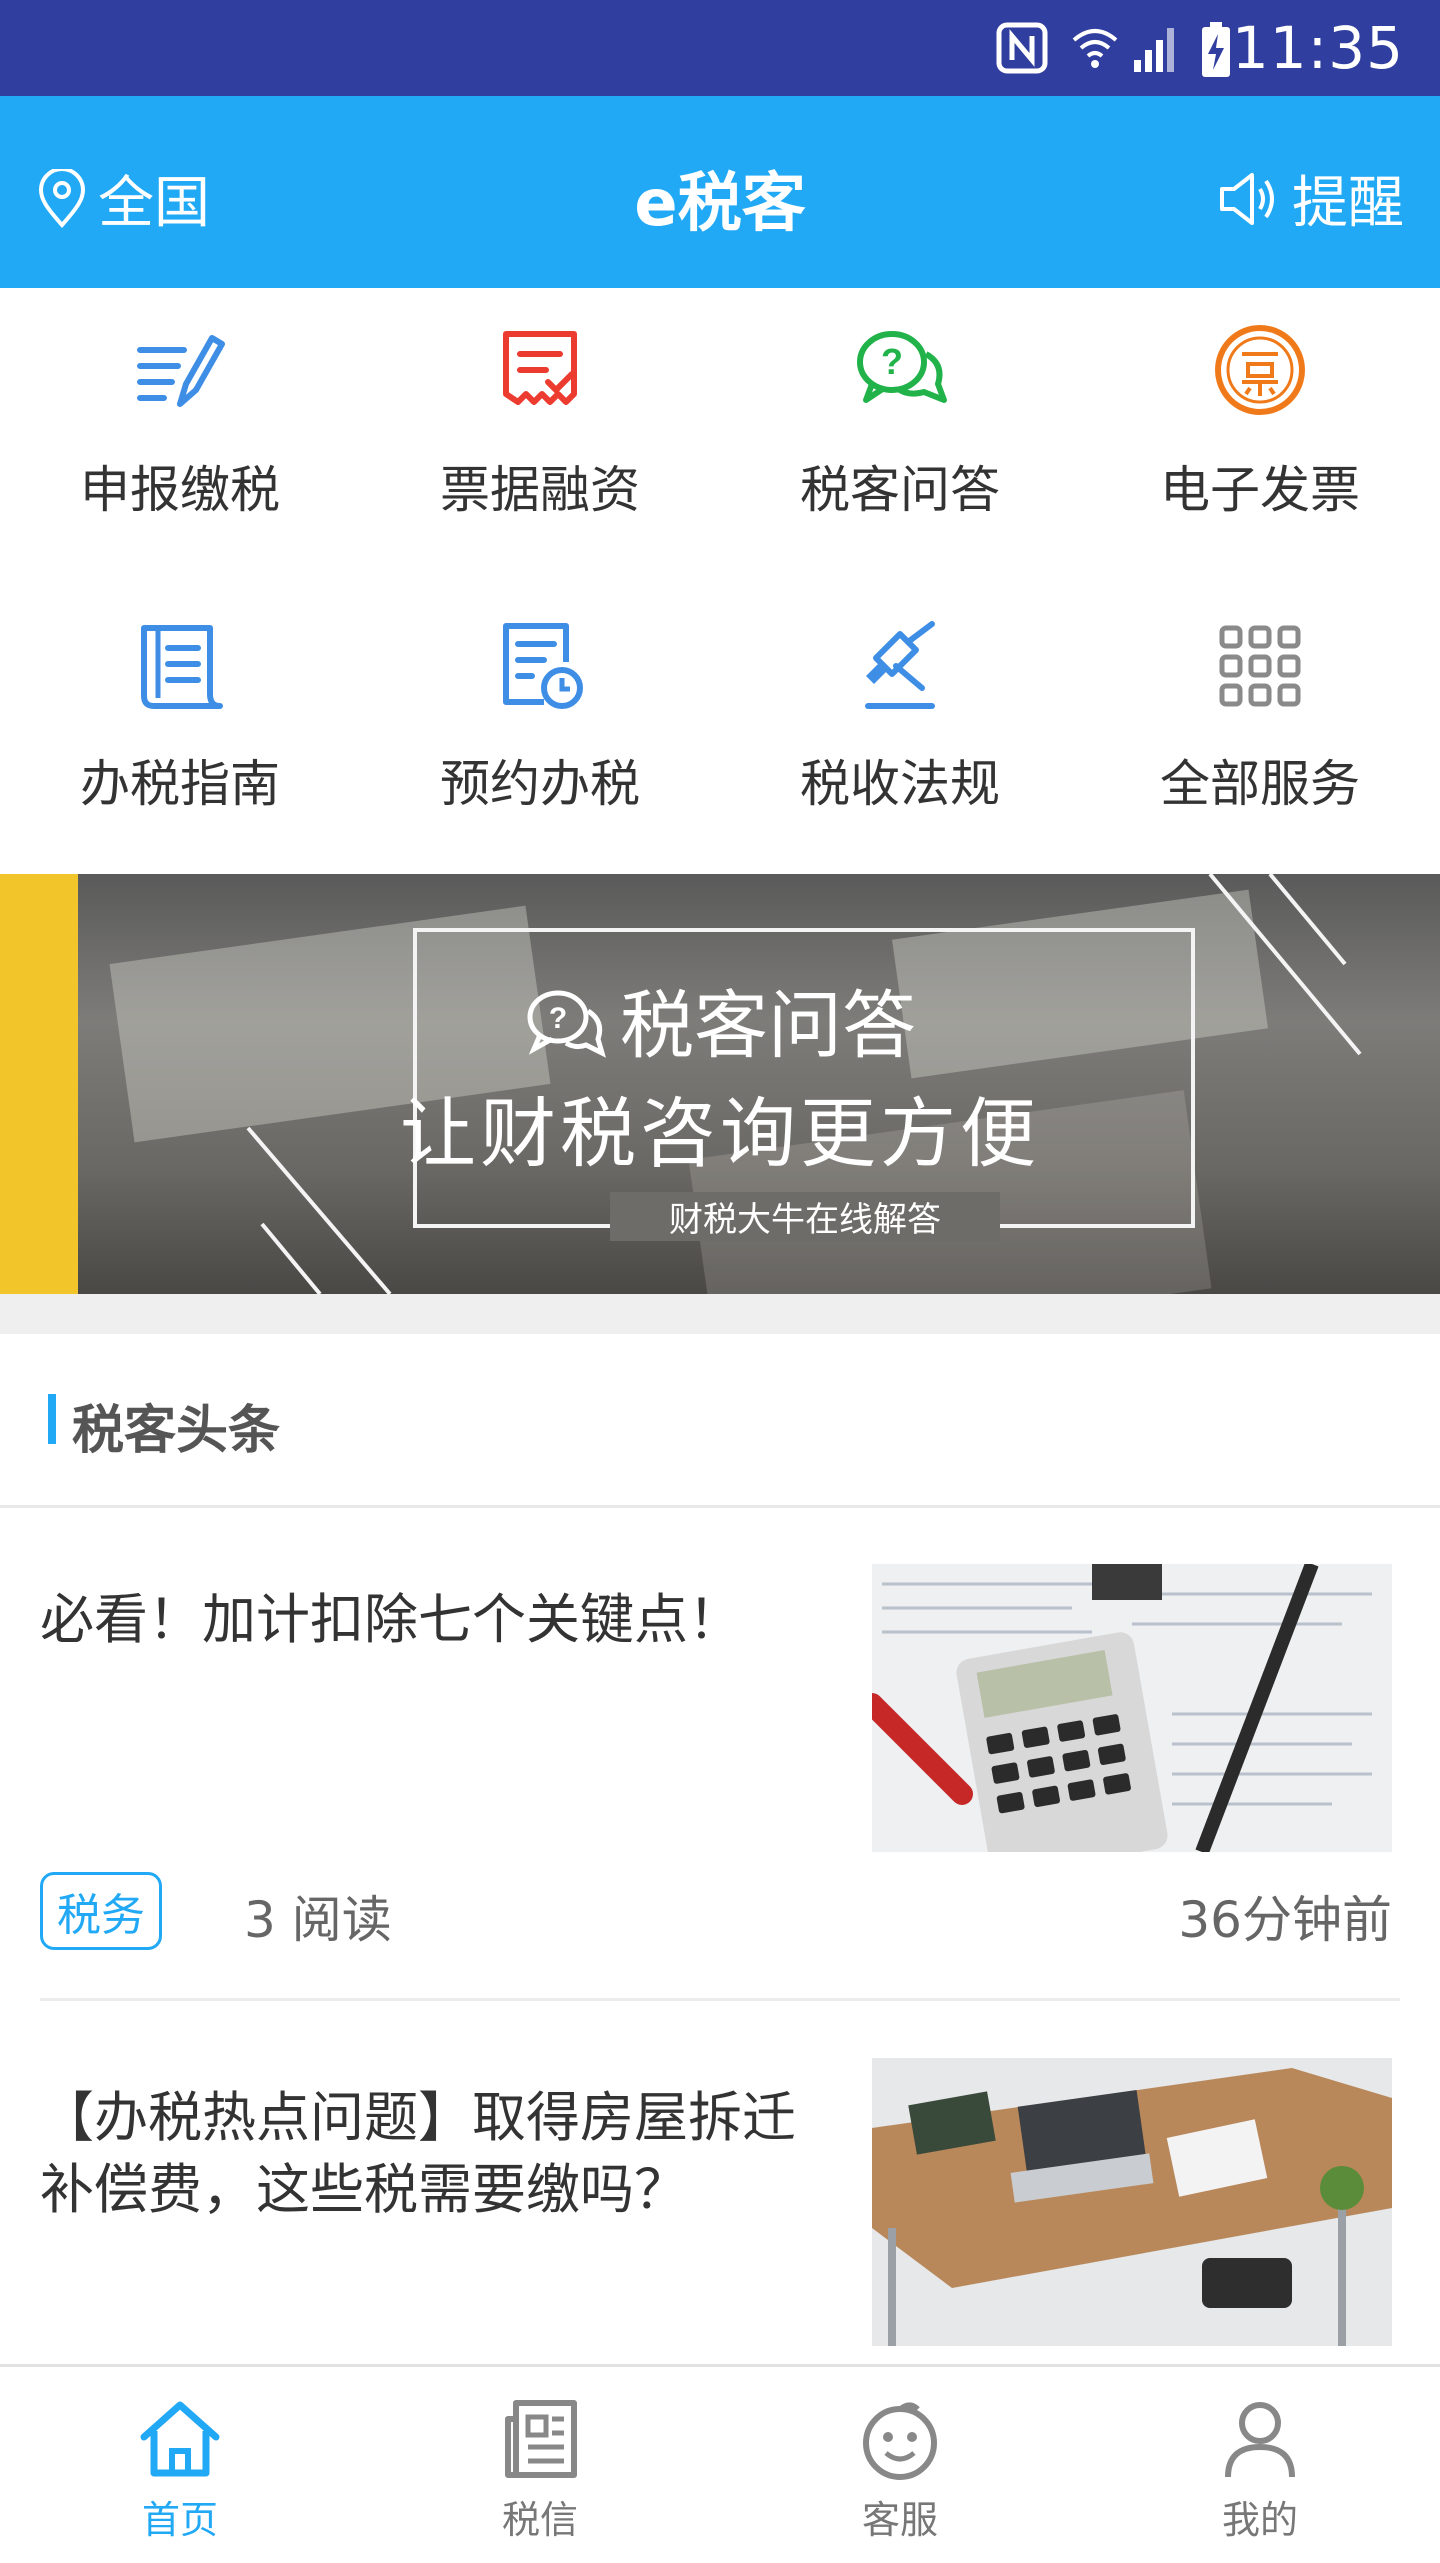  I want to click on tab-home: 首页, so click(180, 2465).